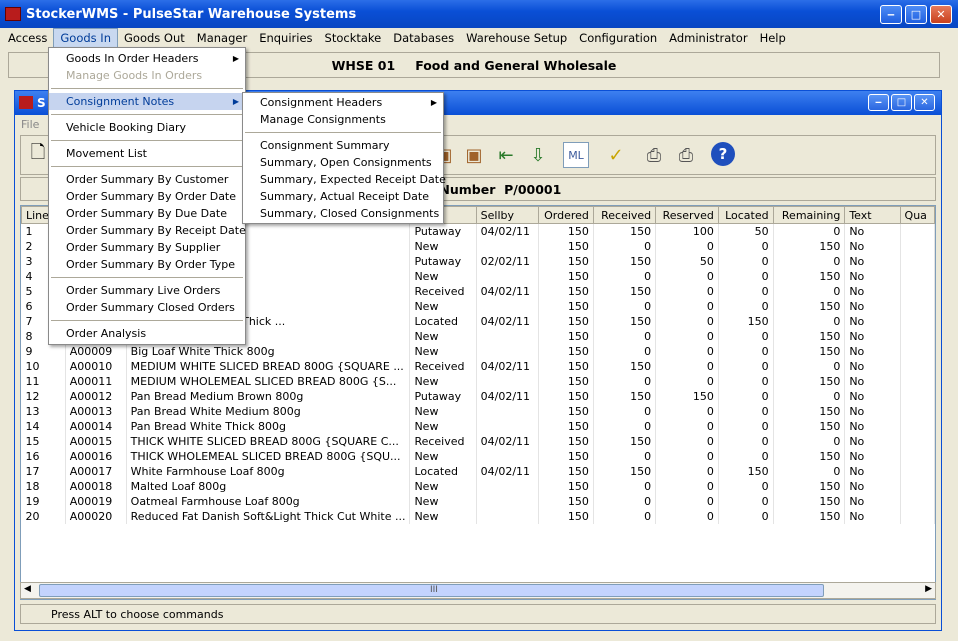 This screenshot has width=958, height=641. I want to click on child-minimize-button: ‒, so click(878, 102).